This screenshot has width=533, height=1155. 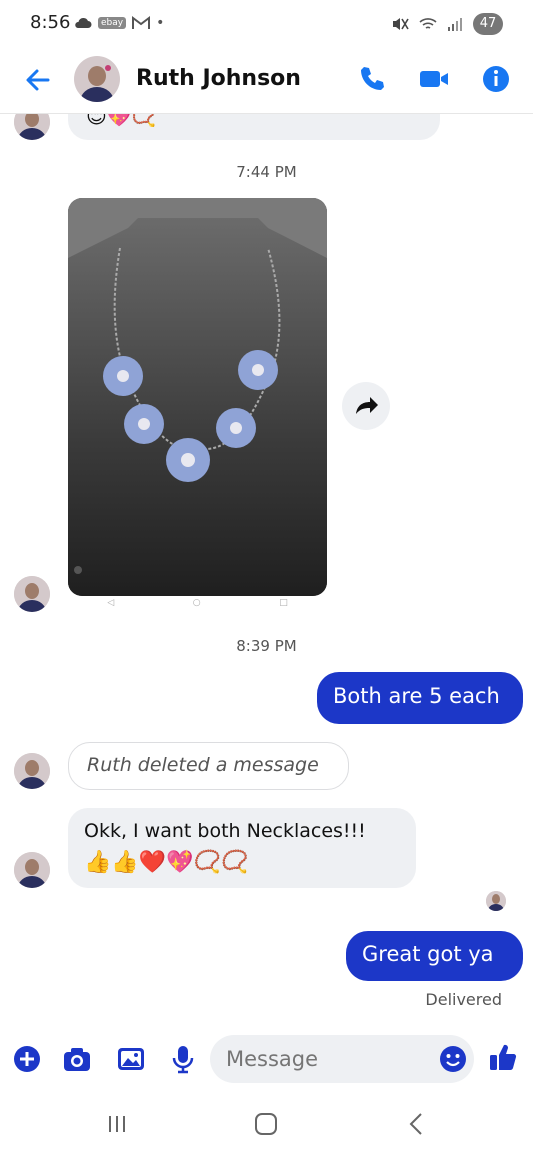 What do you see at coordinates (83, 22) in the screenshot?
I see `cloud-icon` at bounding box center [83, 22].